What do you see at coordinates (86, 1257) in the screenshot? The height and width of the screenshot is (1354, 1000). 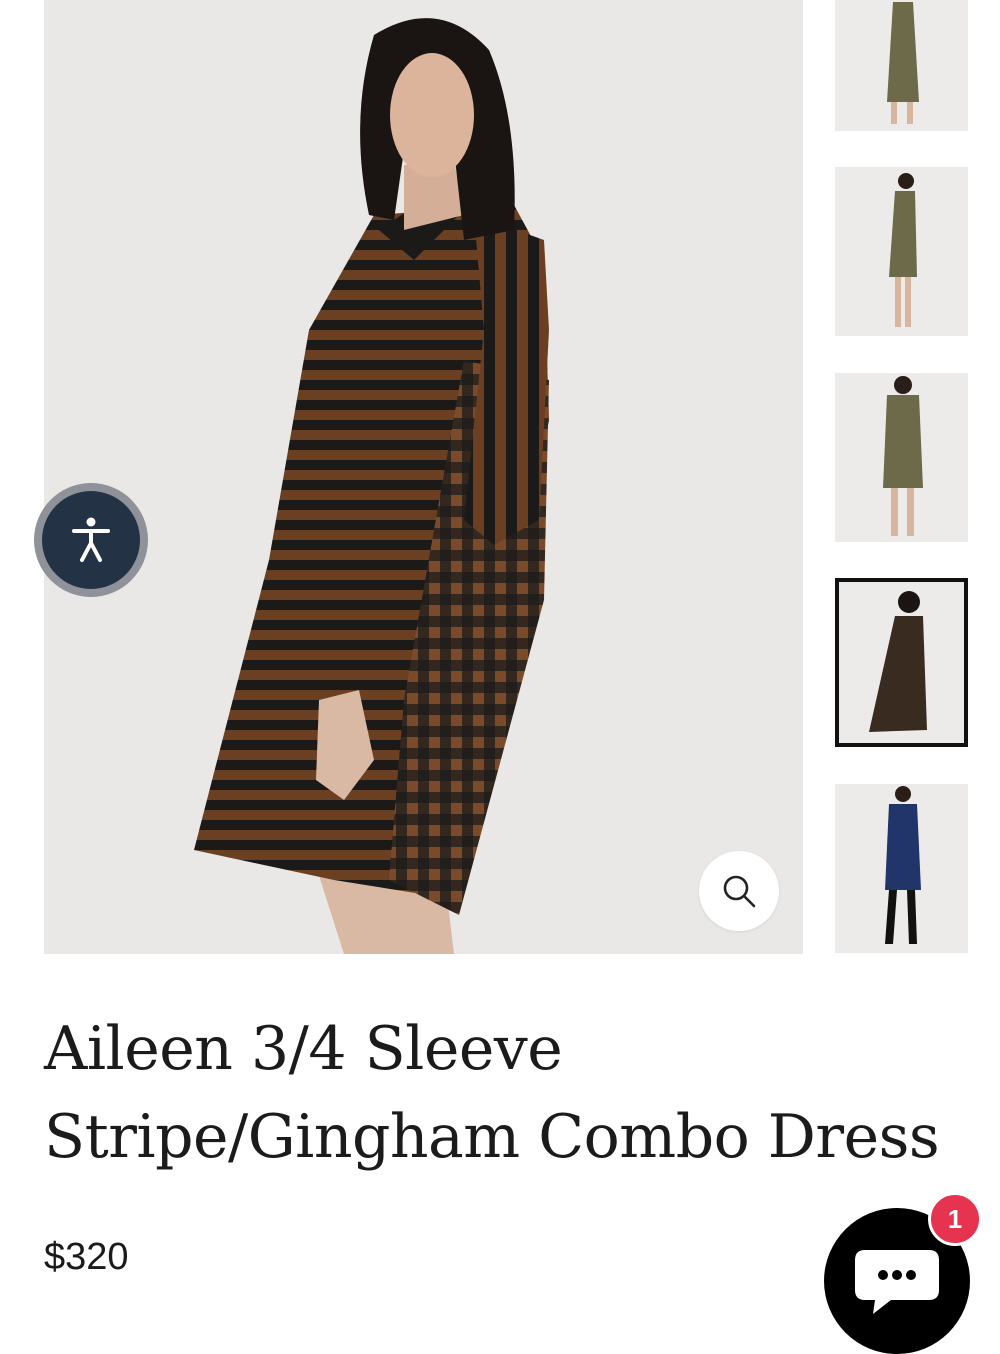 I see `product-price: $320` at bounding box center [86, 1257].